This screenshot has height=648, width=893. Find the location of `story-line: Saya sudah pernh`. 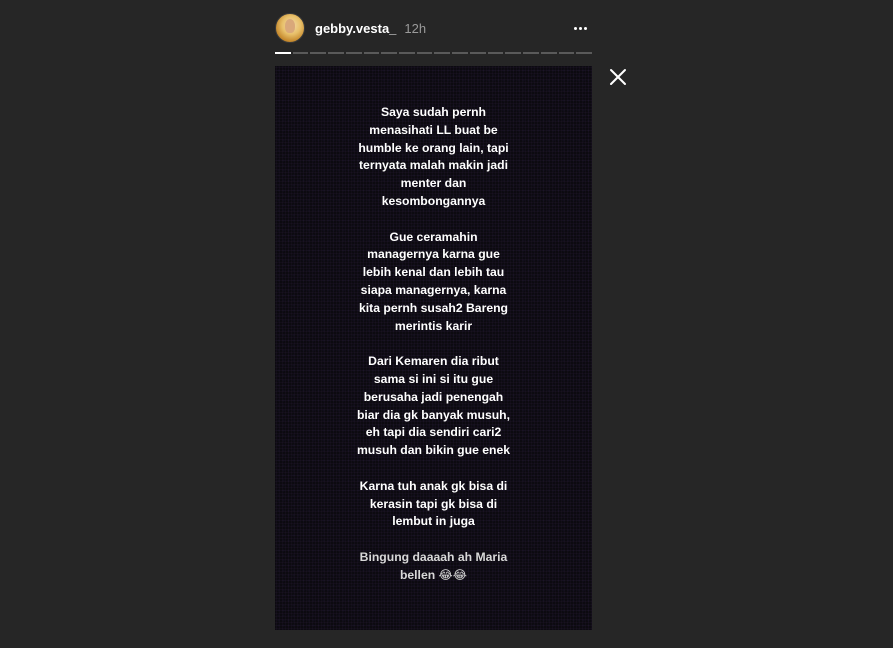

story-line: Saya sudah pernh is located at coordinates (433, 112).